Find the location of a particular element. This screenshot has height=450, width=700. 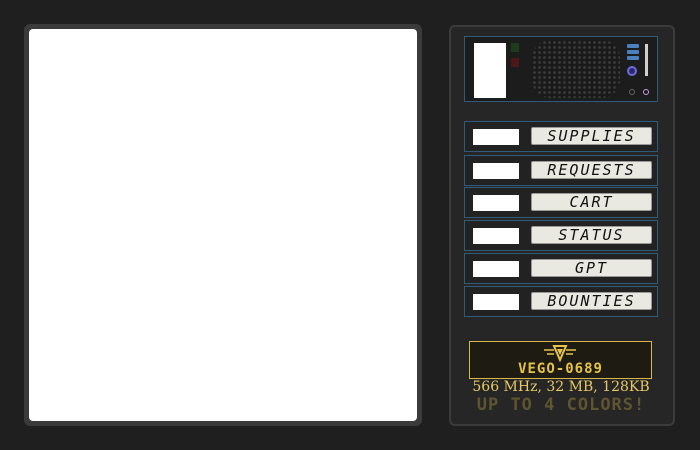

speaker-grille-icon is located at coordinates (576, 69).